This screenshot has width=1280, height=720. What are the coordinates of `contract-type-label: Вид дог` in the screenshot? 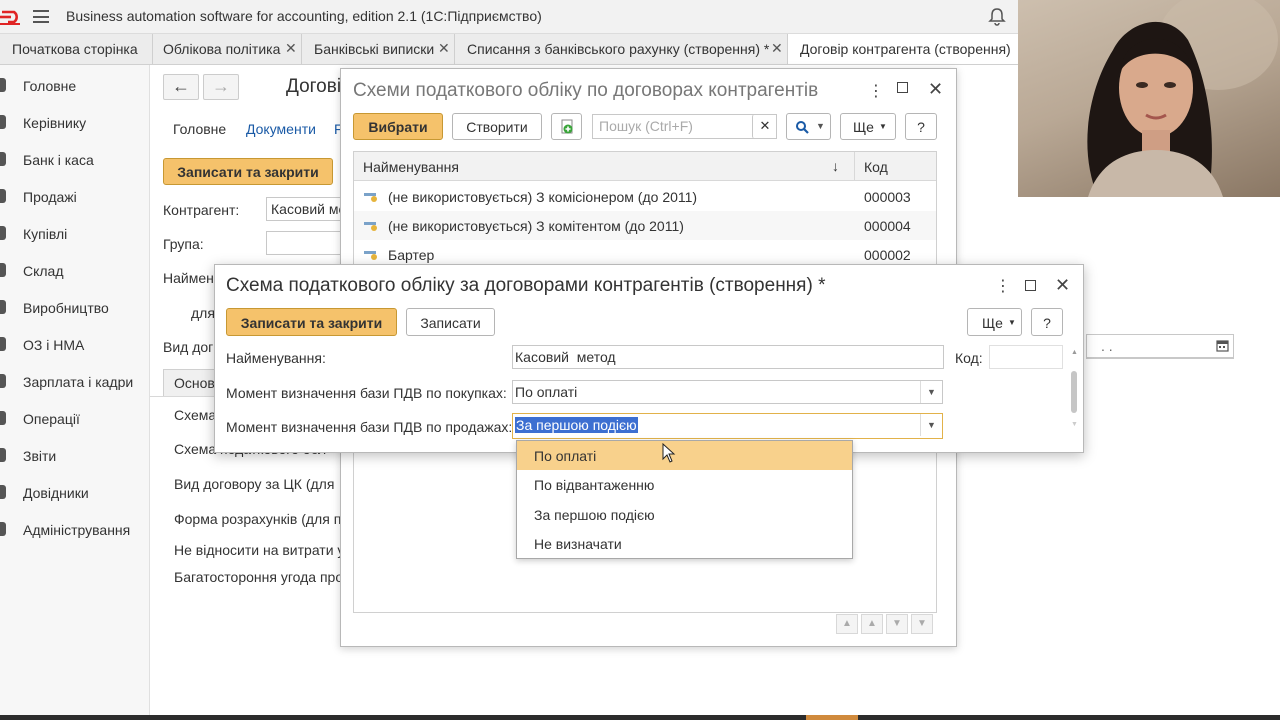 It's located at (188, 347).